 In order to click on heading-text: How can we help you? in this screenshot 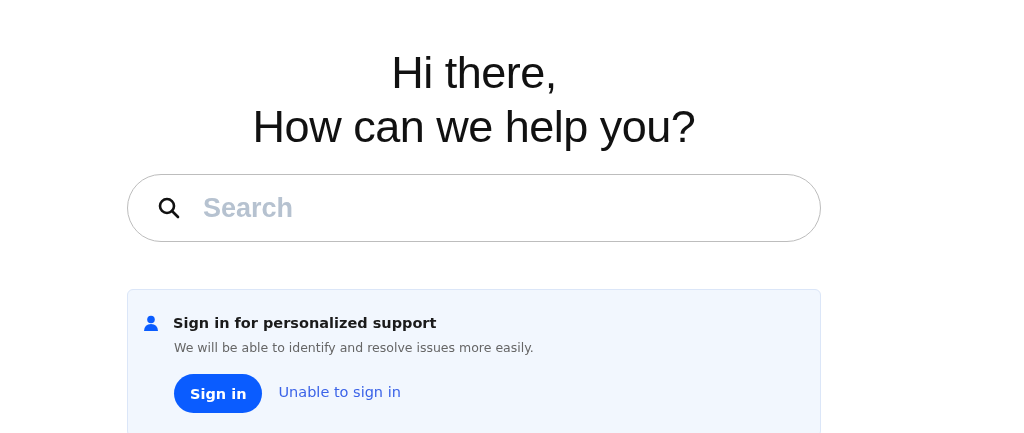, I will do `click(474, 127)`.